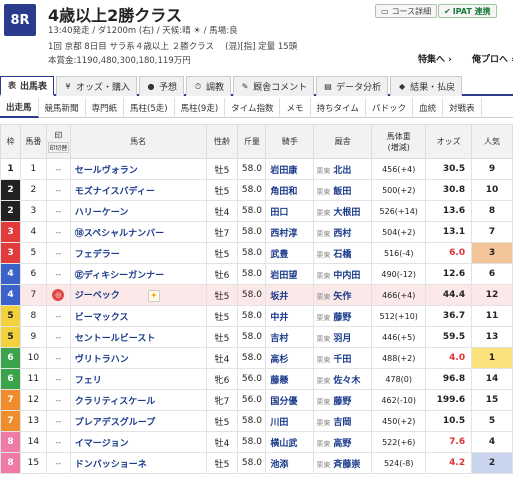  Describe the element at coordinates (290, 337) in the screenshot. I see `jockey-name: 吉村` at that location.